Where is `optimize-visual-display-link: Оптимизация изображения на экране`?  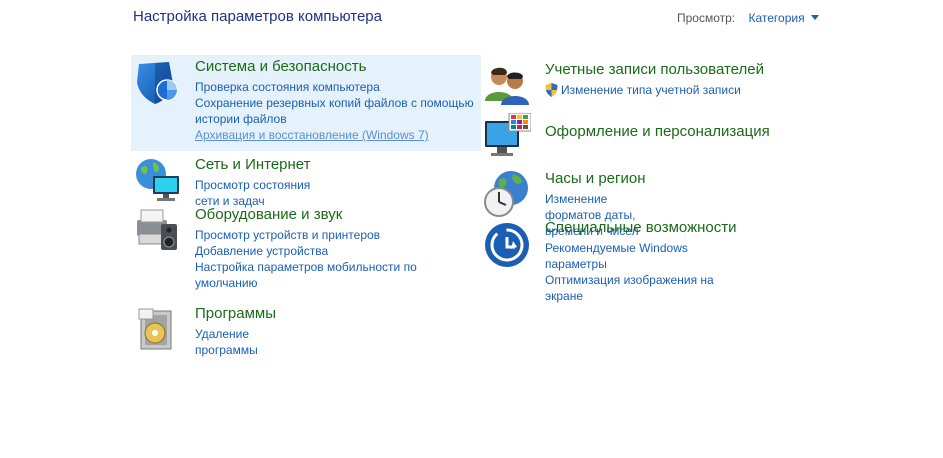 optimize-visual-display-link: Оптимизация изображения на экране is located at coordinates (641, 288).